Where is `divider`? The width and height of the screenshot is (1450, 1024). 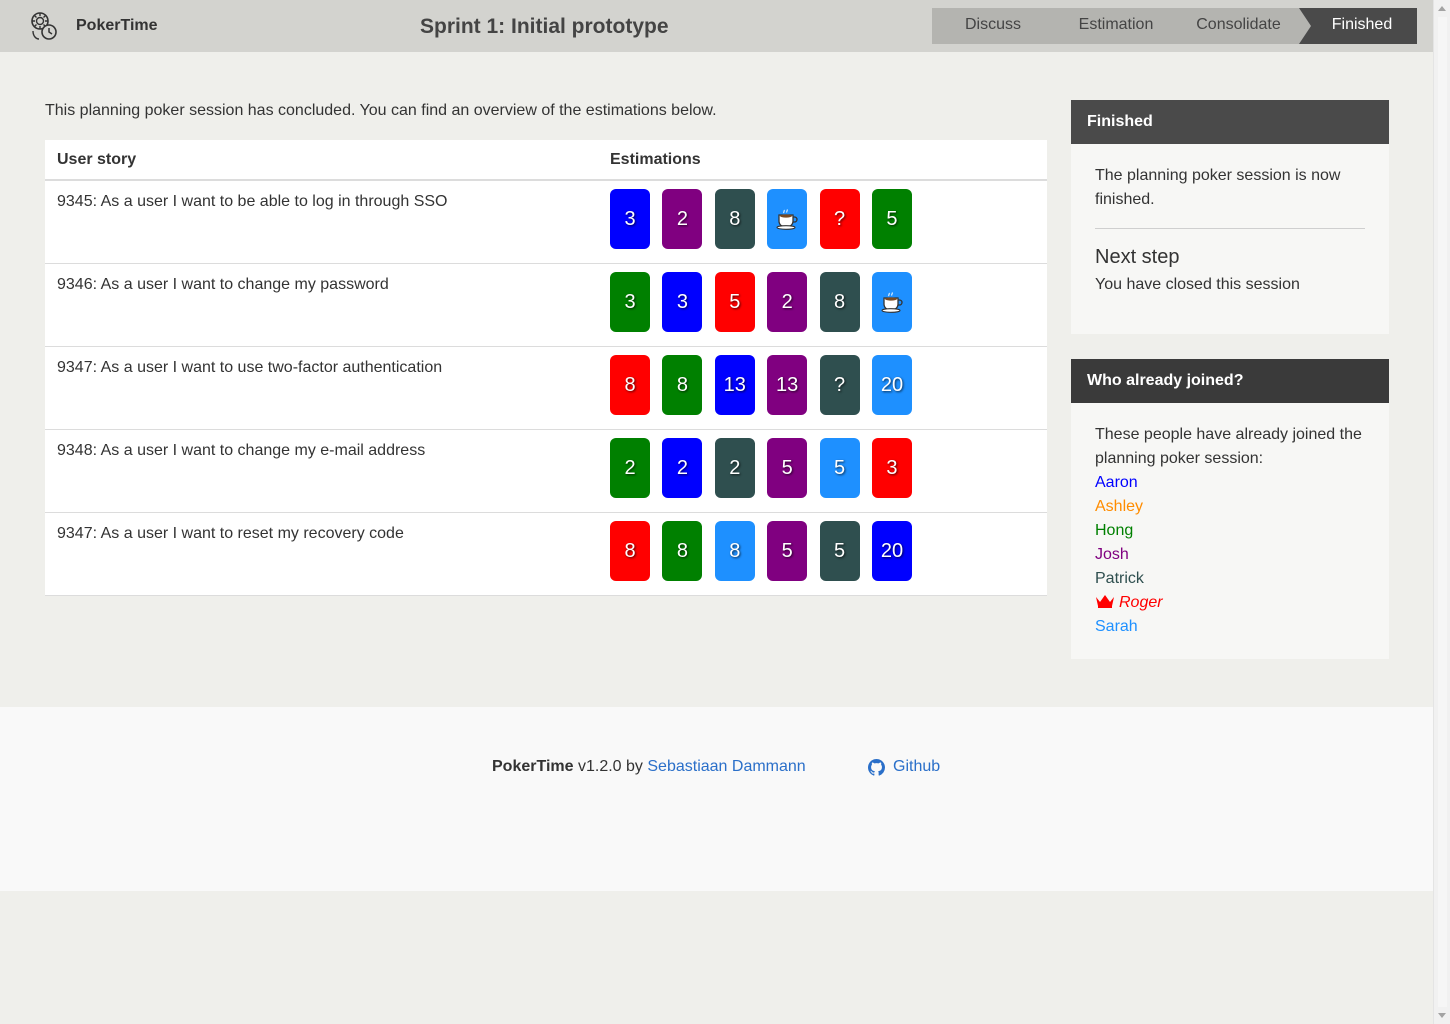
divider is located at coordinates (1230, 228).